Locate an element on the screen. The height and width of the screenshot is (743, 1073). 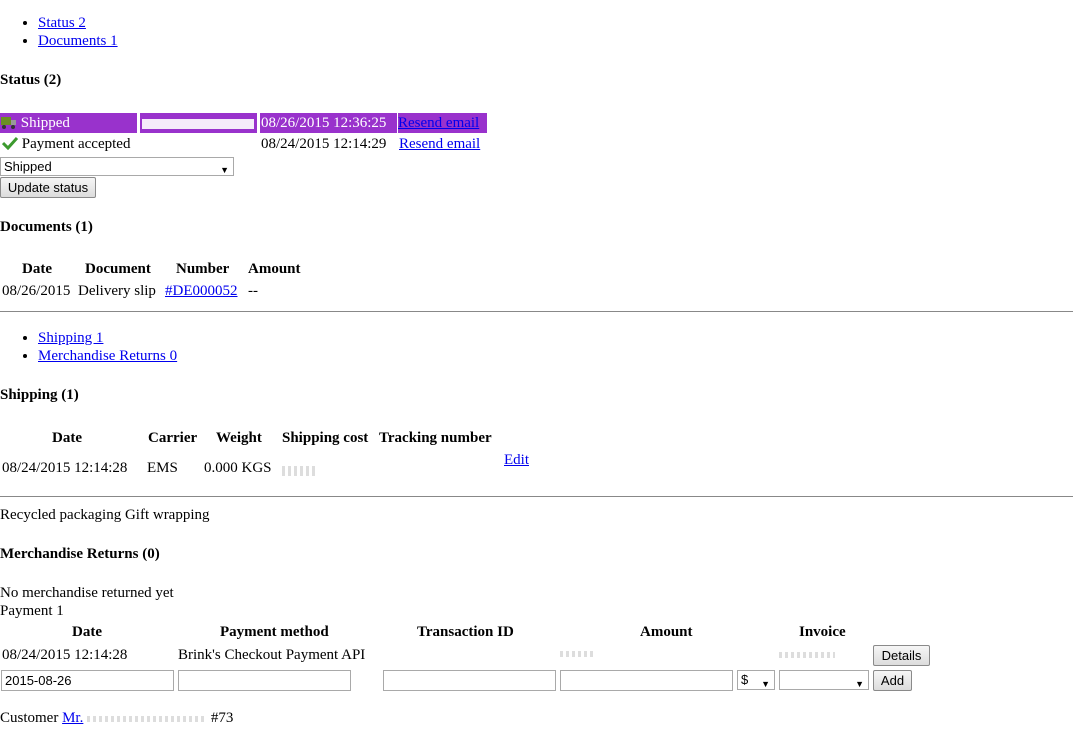
redacted-shipping-cost is located at coordinates (299, 471).